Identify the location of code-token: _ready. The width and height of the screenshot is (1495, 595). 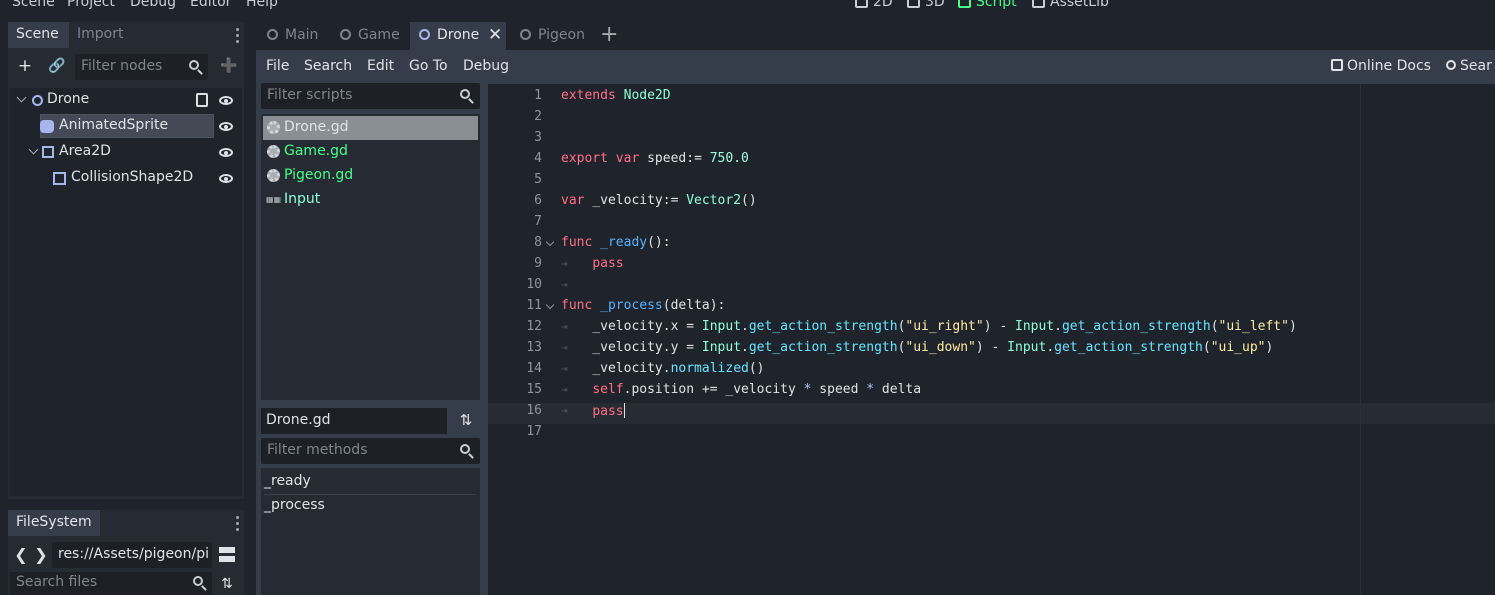
(624, 242).